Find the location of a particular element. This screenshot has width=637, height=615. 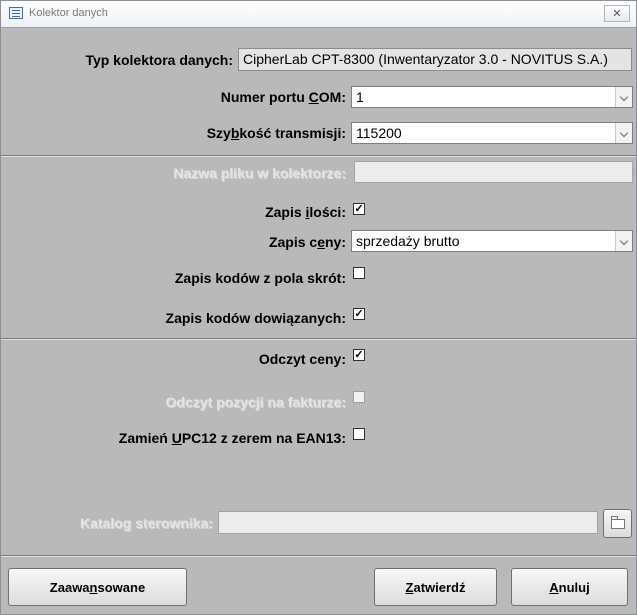

driver-folder-label: Katalog sterownika: is located at coordinates (146, 523).